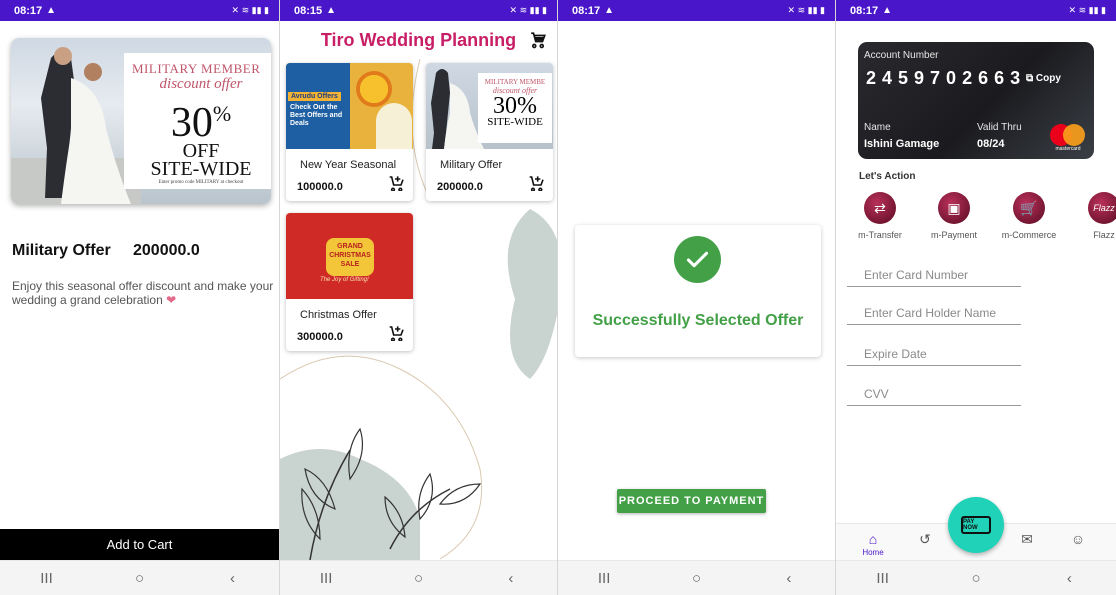  Describe the element at coordinates (349, 256) in the screenshot. I see `offer-image: GRAND CHRISTMAS SALE The Joy of Gifting!` at that location.